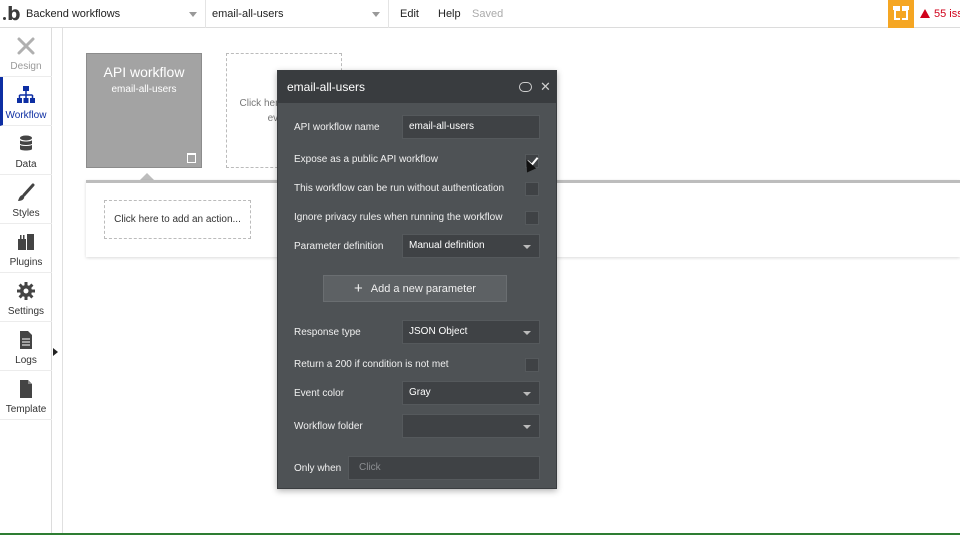 The image size is (960, 535). What do you see at coordinates (947, 14) in the screenshot?
I see `issues-count: 55 iss` at bounding box center [947, 14].